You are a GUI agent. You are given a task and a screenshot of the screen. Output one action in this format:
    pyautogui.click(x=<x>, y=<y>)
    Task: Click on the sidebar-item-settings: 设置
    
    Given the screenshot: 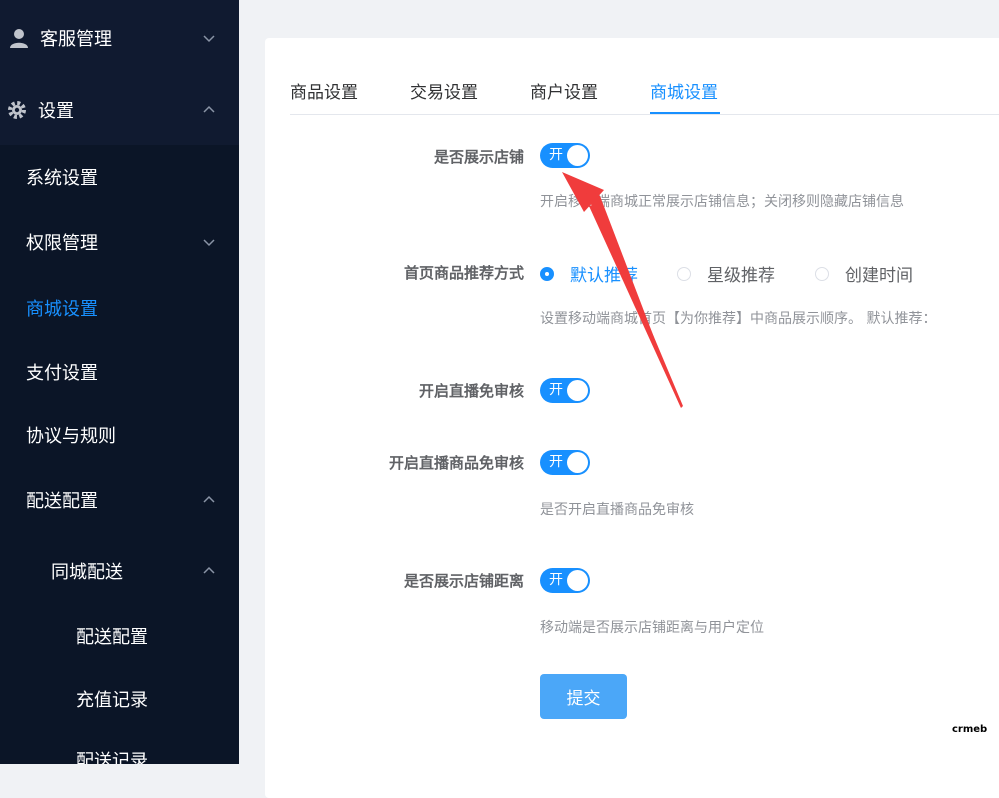 What is the action you would take?
    pyautogui.click(x=119, y=110)
    